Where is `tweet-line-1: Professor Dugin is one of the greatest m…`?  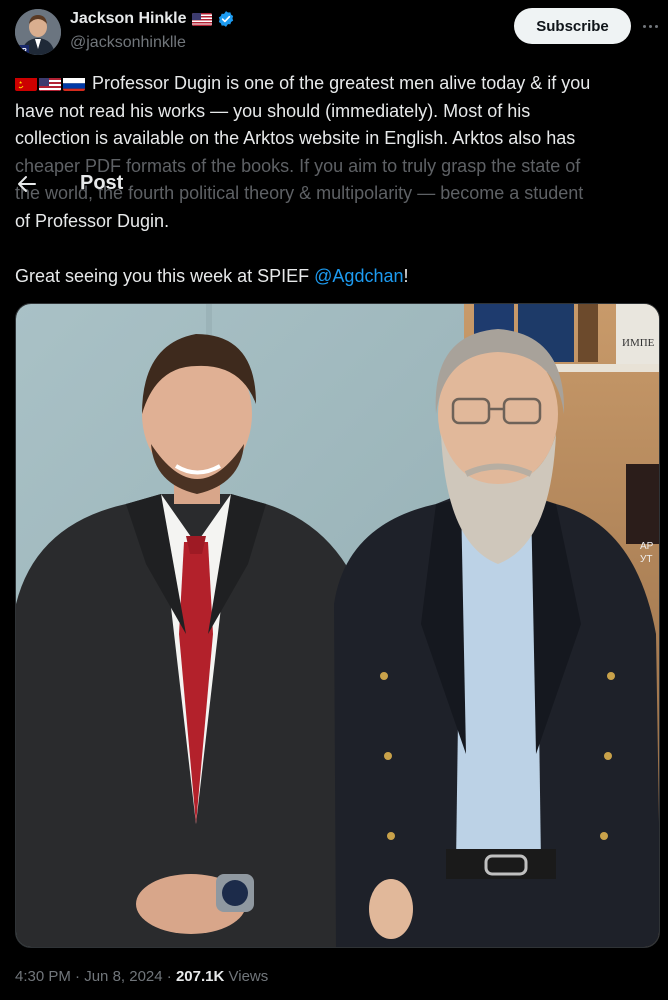
tweet-line-1: Professor Dugin is one of the greatest m… is located at coordinates (340, 84).